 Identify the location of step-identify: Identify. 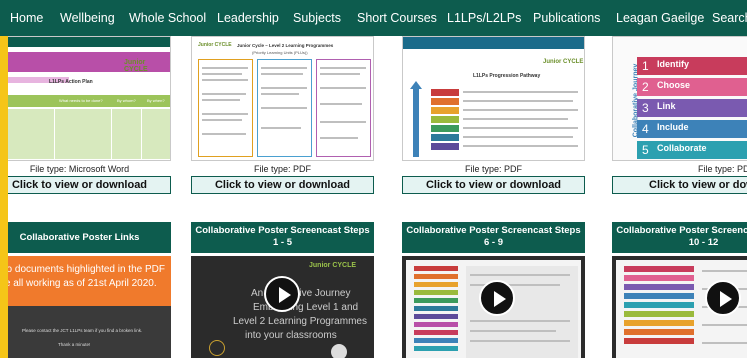
(673, 64).